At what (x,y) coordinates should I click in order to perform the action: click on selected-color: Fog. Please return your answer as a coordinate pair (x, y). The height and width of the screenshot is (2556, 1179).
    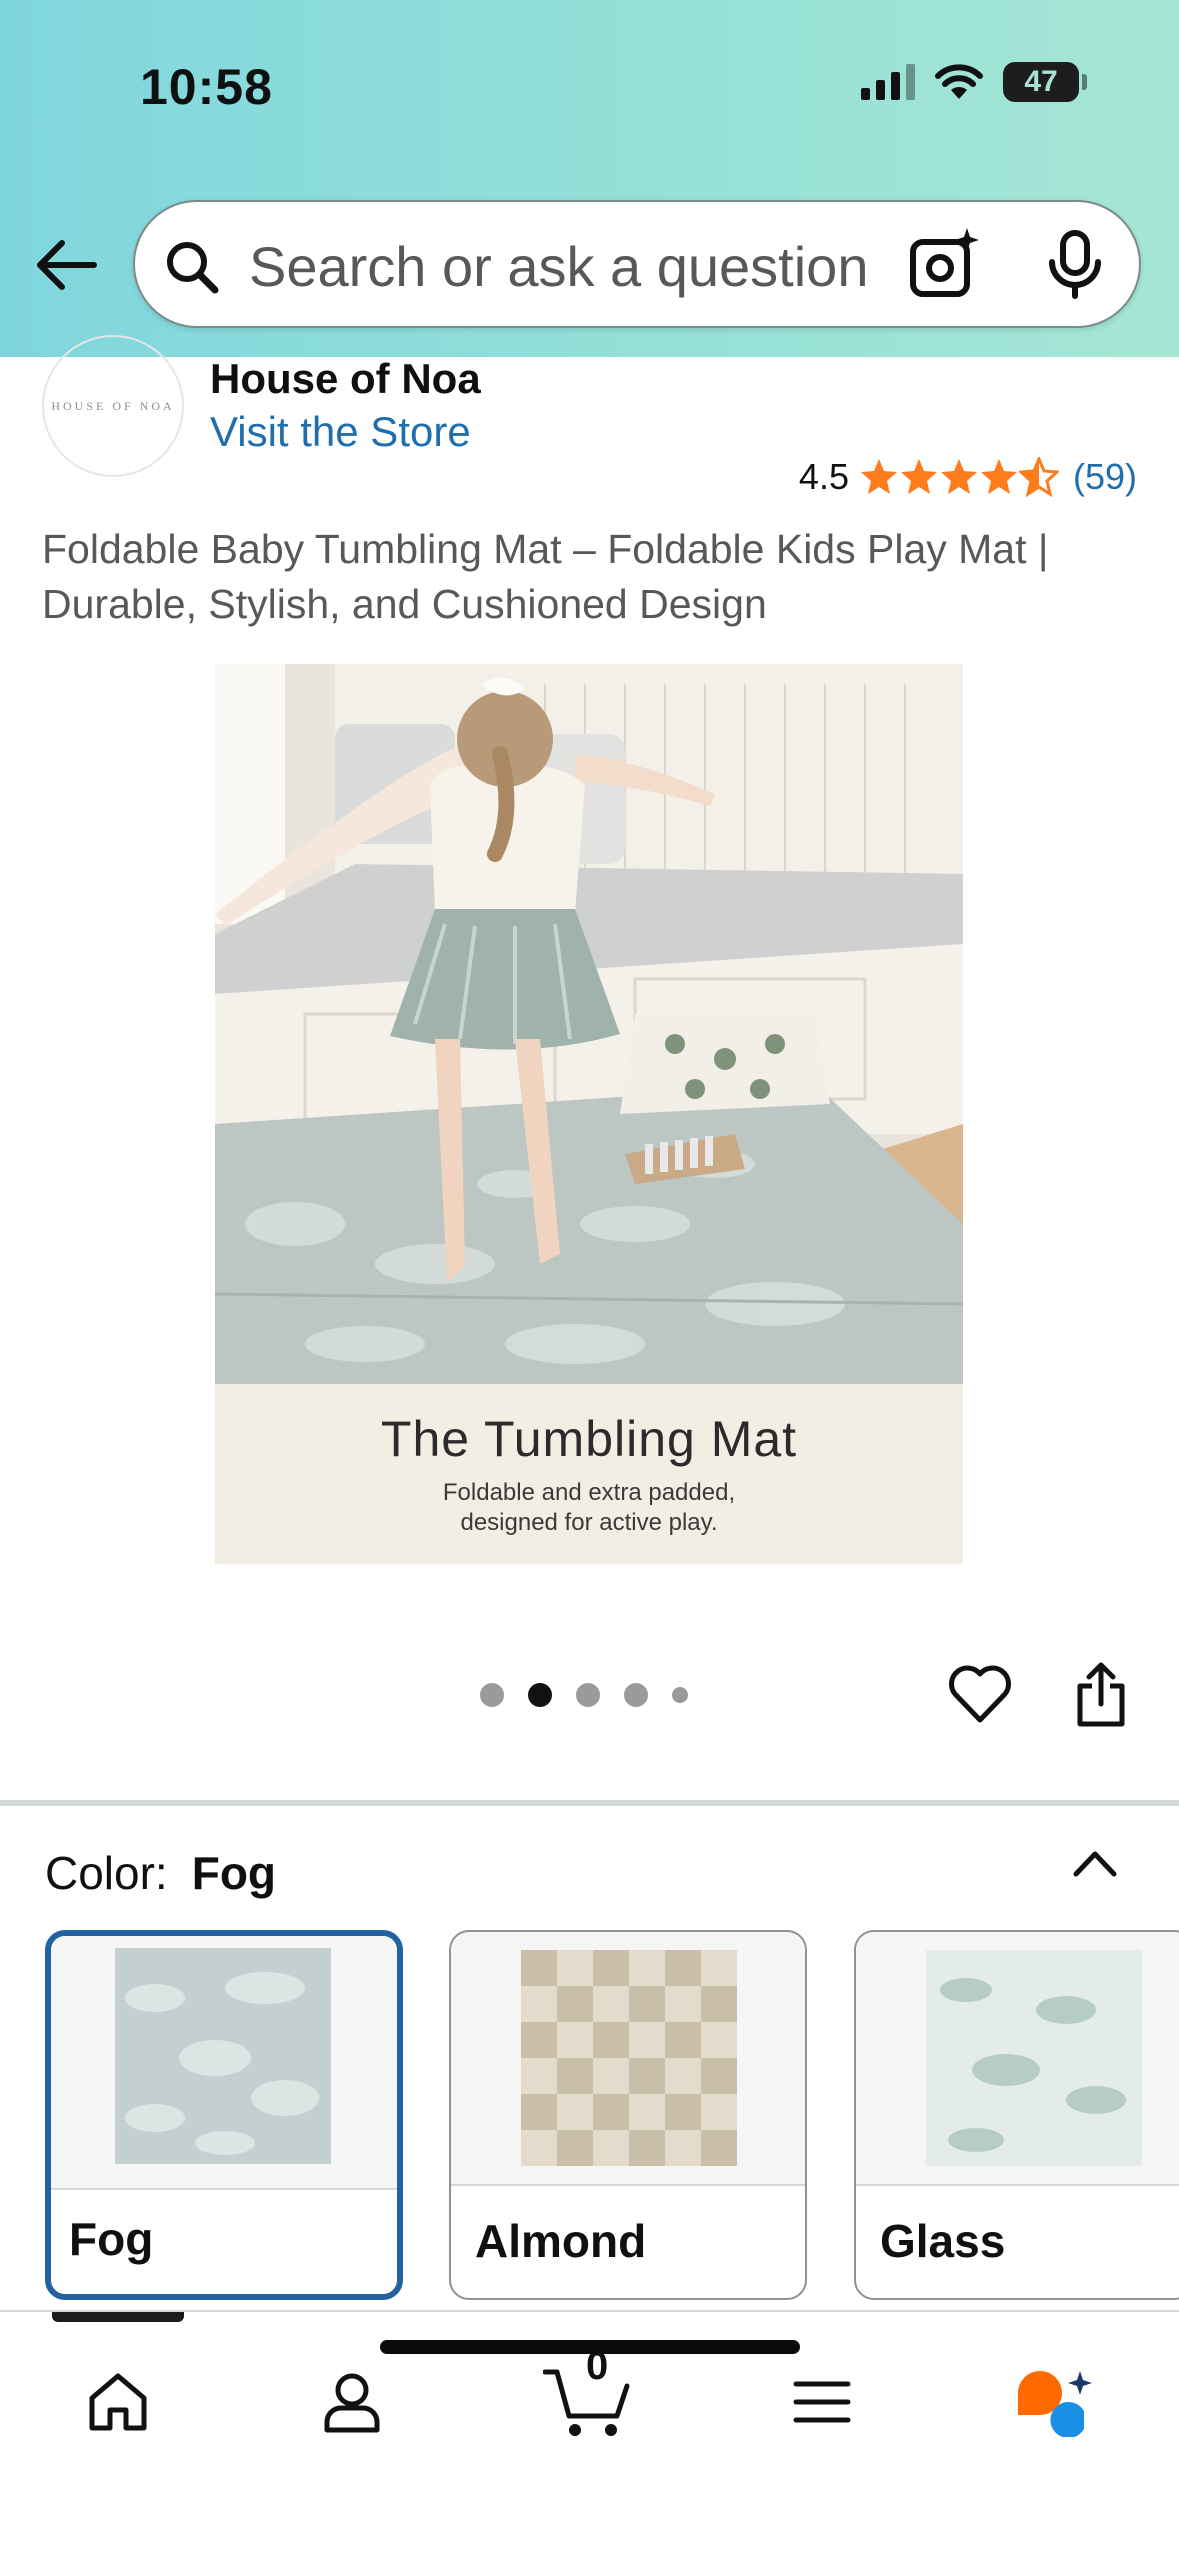
    Looking at the image, I should click on (234, 1873).